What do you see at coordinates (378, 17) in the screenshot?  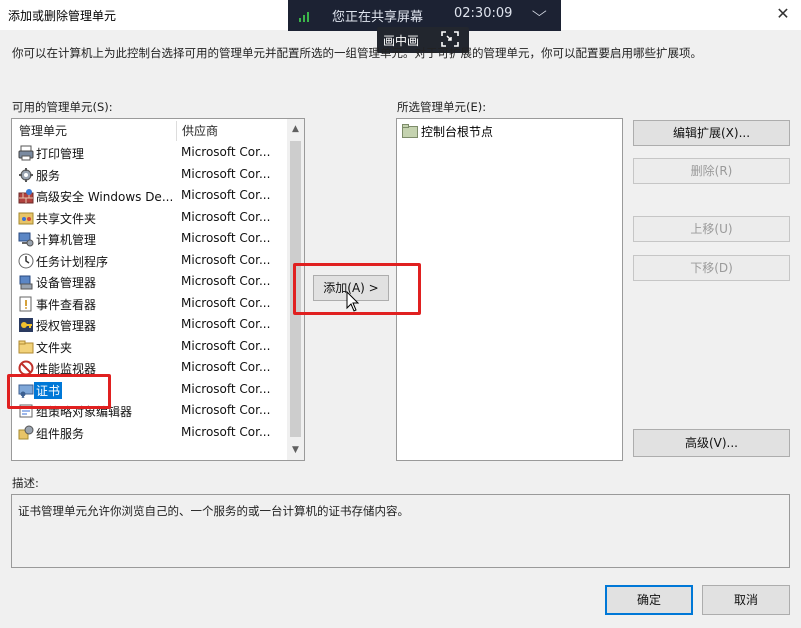 I see `share-status-text: 您正在共享屏幕` at bounding box center [378, 17].